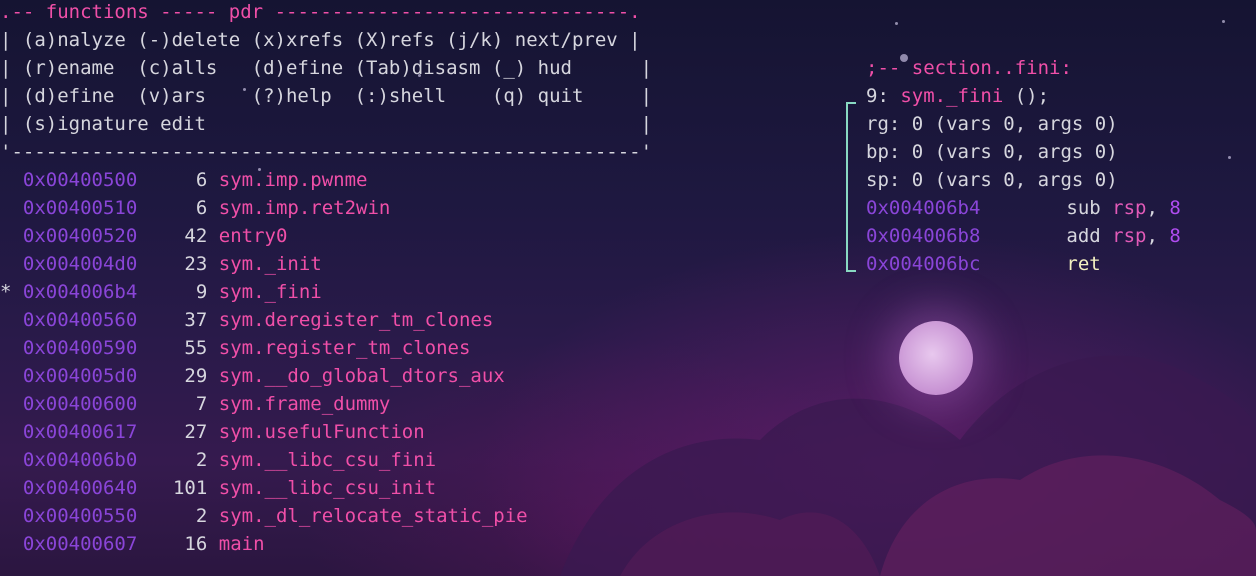 This screenshot has height=576, width=1256. Describe the element at coordinates (190, 488) in the screenshot. I see `function-size: 101` at that location.